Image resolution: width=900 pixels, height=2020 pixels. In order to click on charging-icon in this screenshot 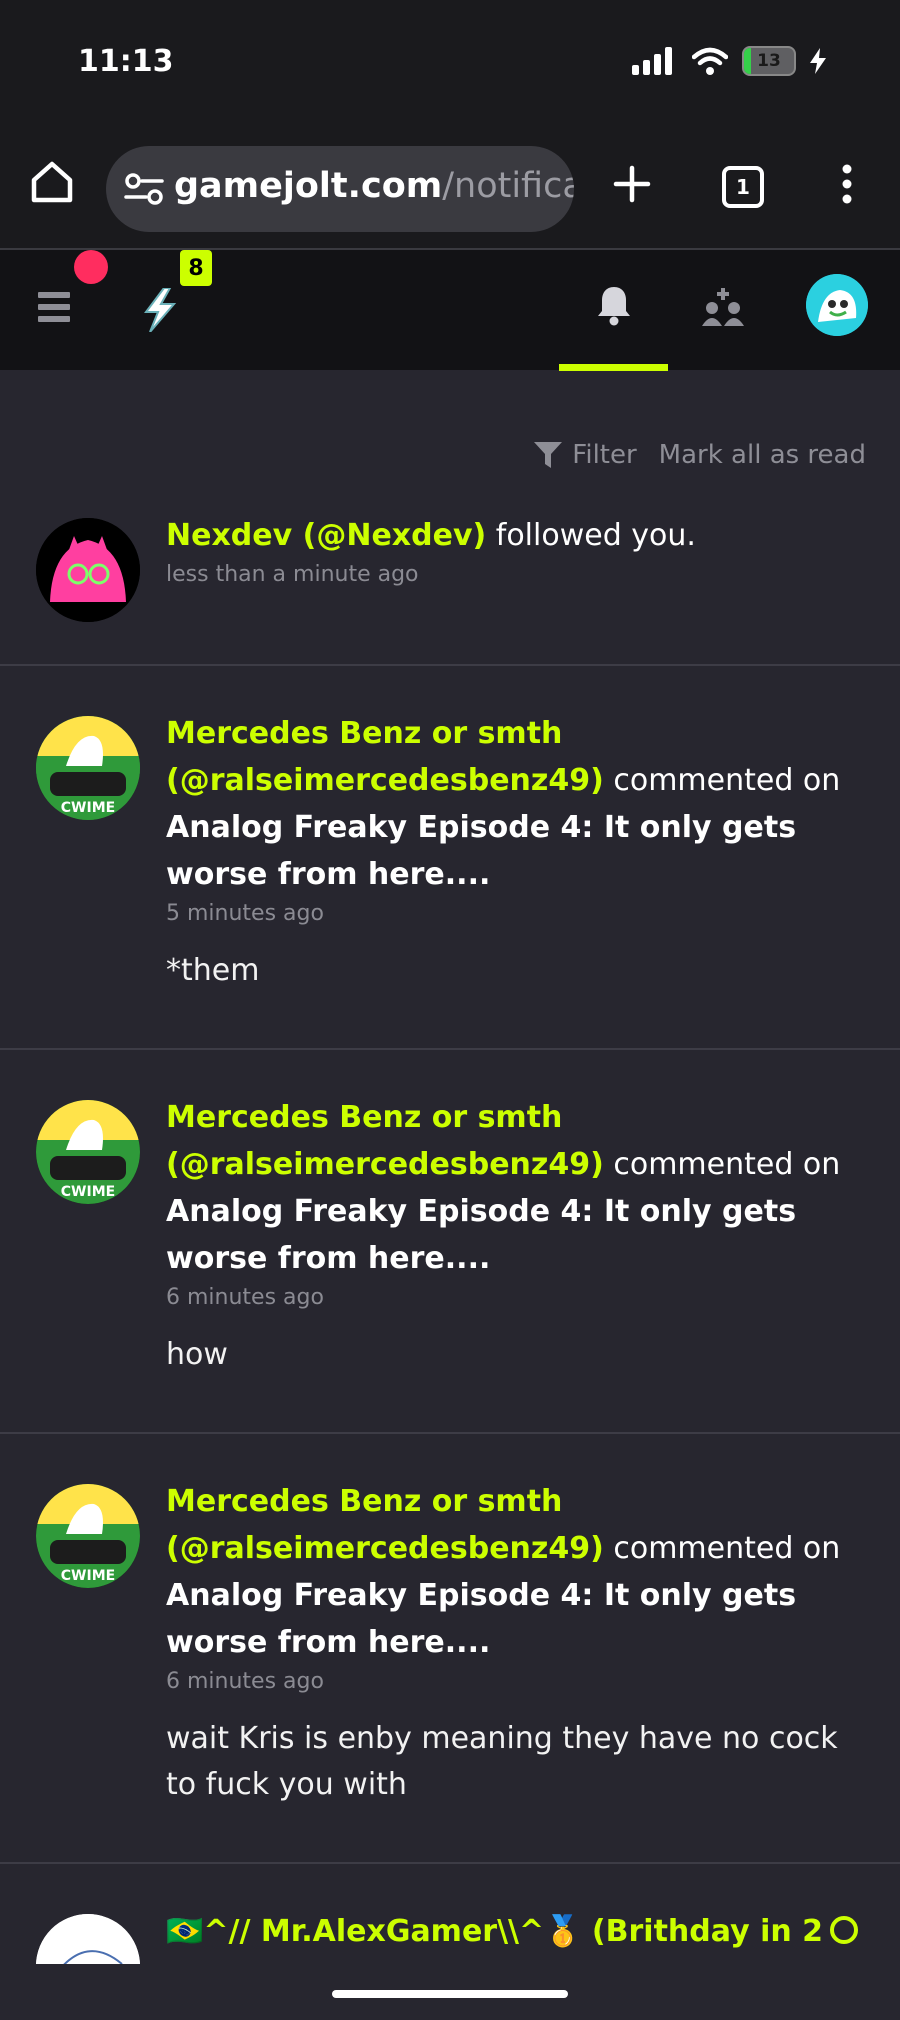, I will do `click(818, 61)`.